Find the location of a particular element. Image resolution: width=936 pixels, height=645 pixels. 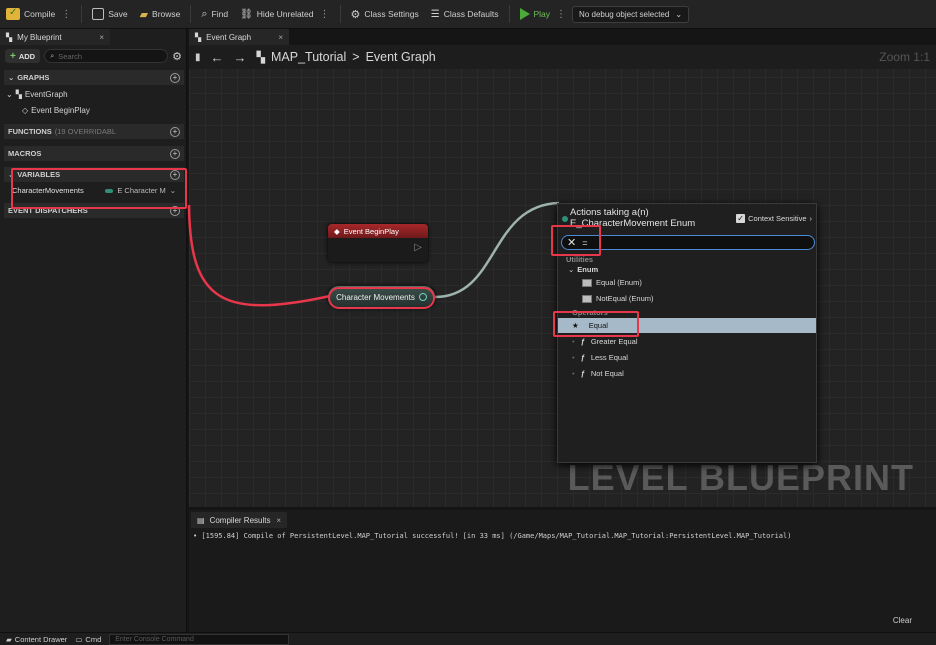

menu-item-notequal-enum: NotEqual (Enum) is located at coordinates (687, 298).